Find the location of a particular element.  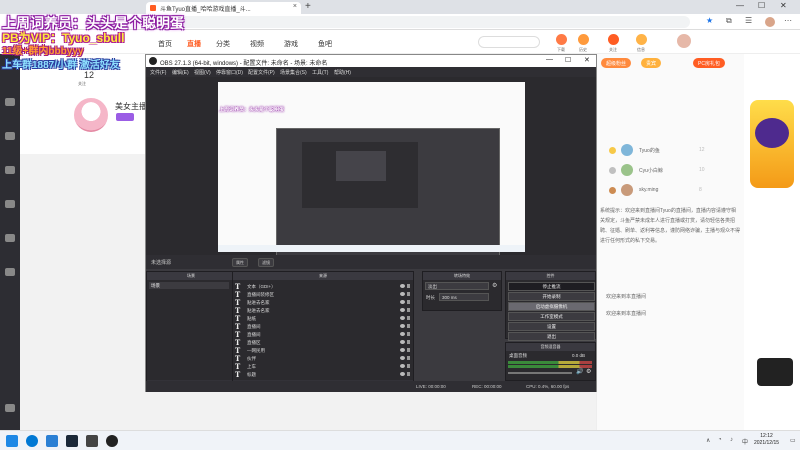

scene-list-item: 场景 is located at coordinates (189, 285).